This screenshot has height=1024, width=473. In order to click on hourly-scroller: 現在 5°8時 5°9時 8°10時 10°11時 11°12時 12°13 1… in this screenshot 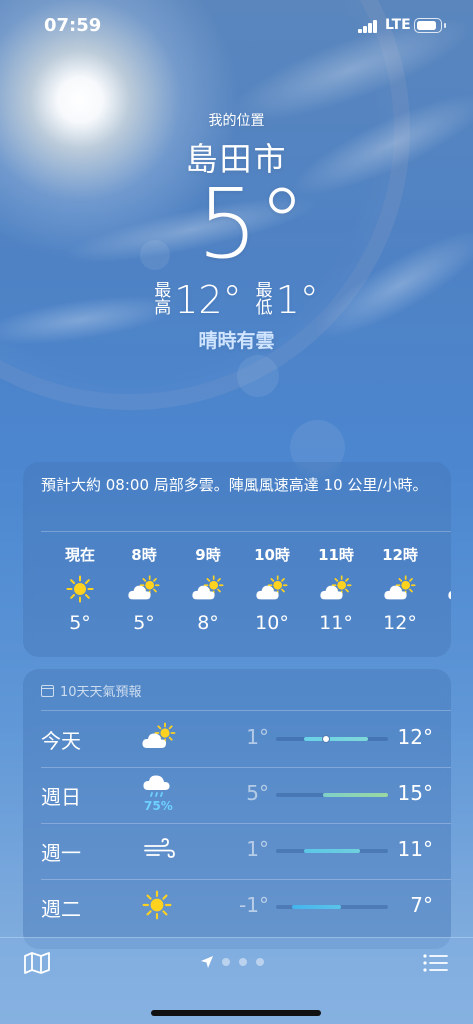, I will do `click(237, 596)`.